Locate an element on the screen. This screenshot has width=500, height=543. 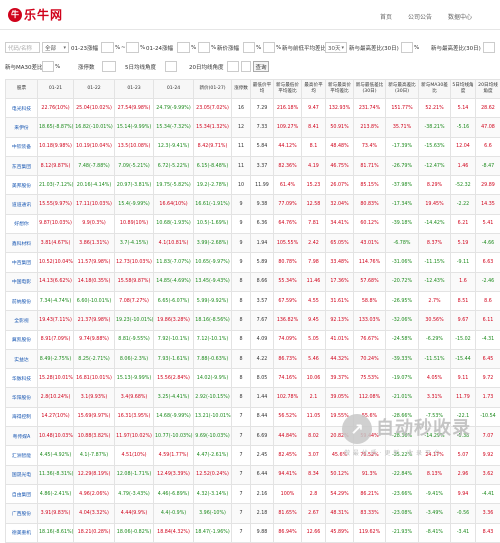
stock-name-link: 全影视 is located at coordinates (22, 320).